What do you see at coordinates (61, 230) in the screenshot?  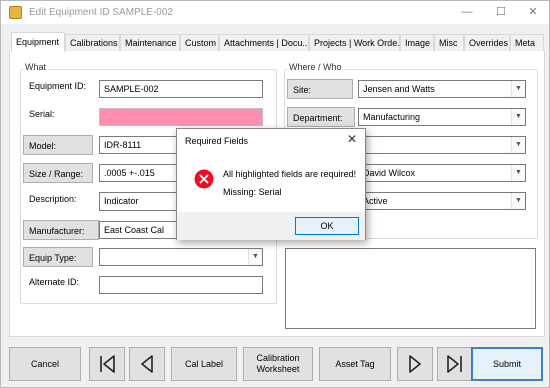 I see `manufacturer-button: Manufacturer:` at bounding box center [61, 230].